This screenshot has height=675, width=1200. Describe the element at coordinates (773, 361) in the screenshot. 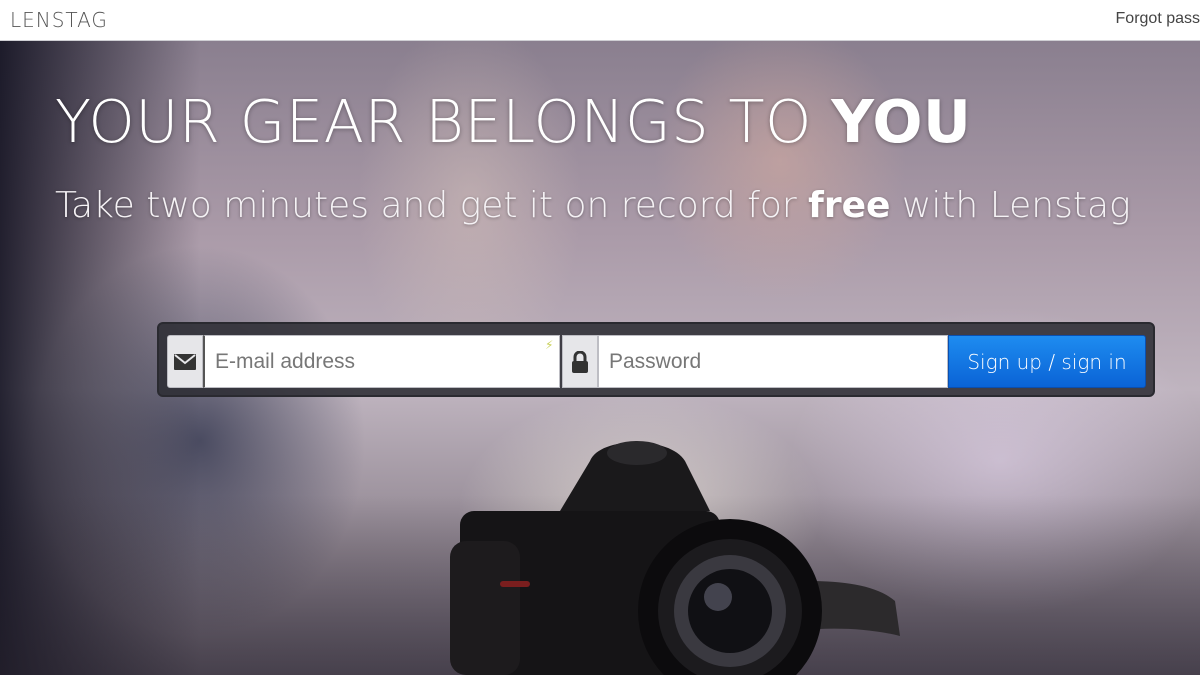

I see `password-field` at that location.